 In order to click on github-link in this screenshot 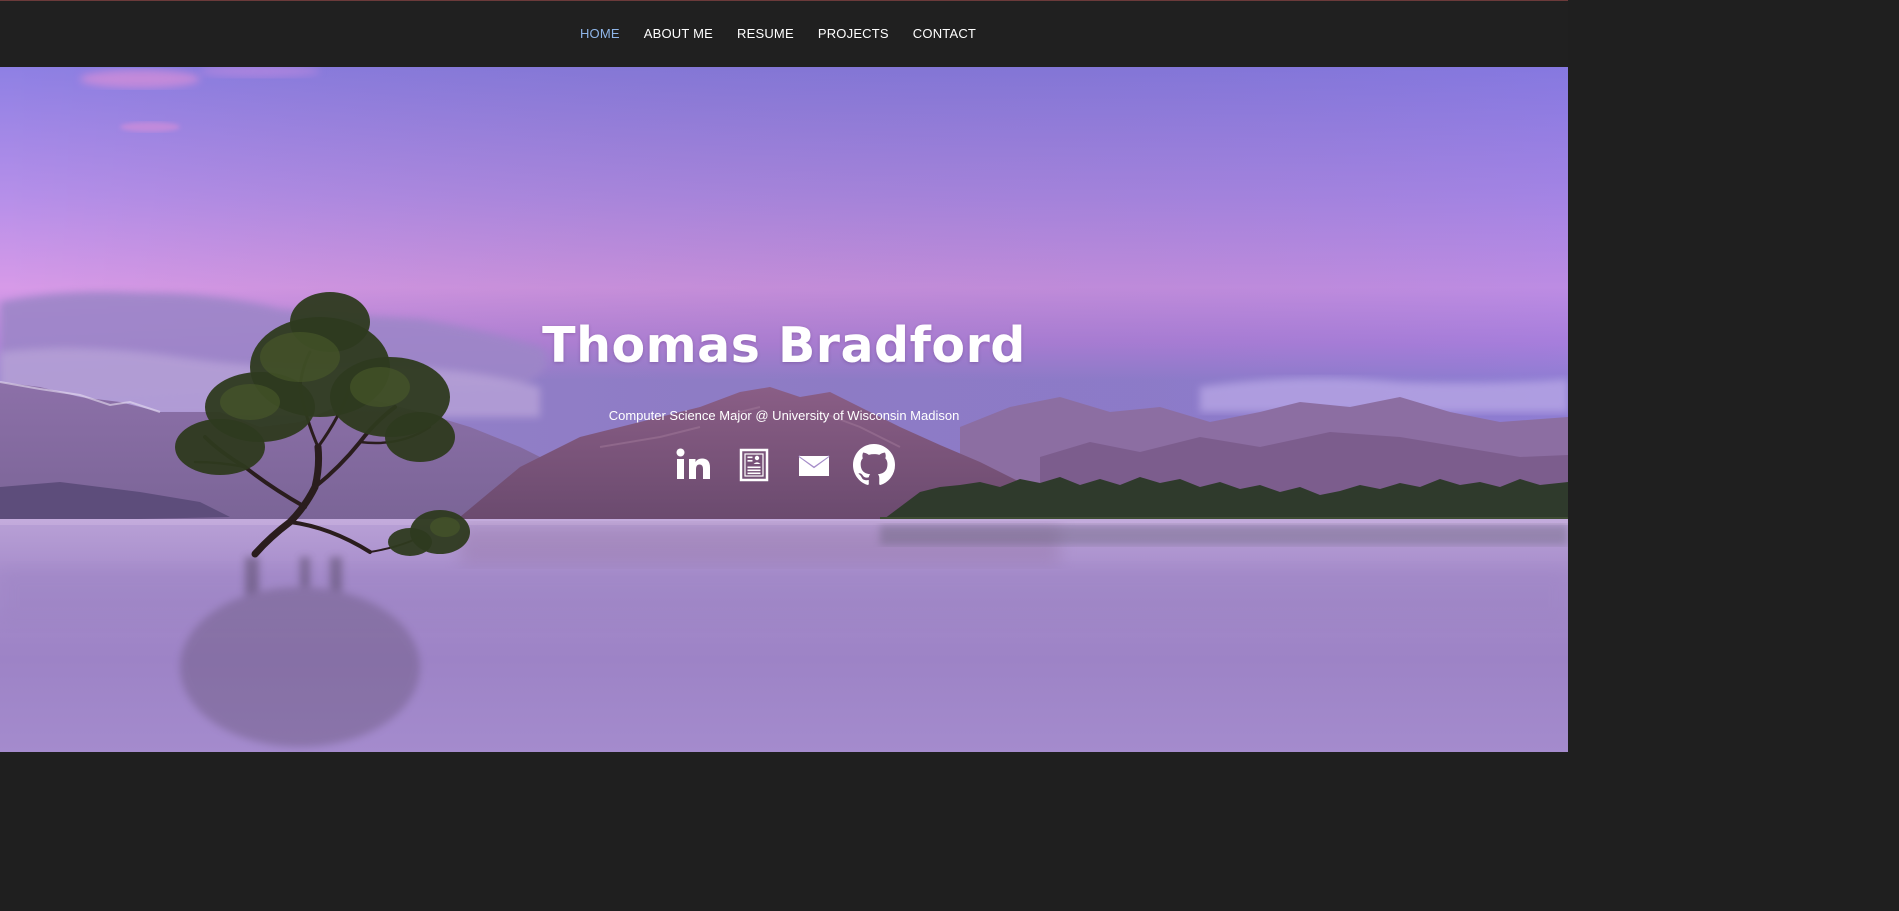, I will do `click(874, 465)`.